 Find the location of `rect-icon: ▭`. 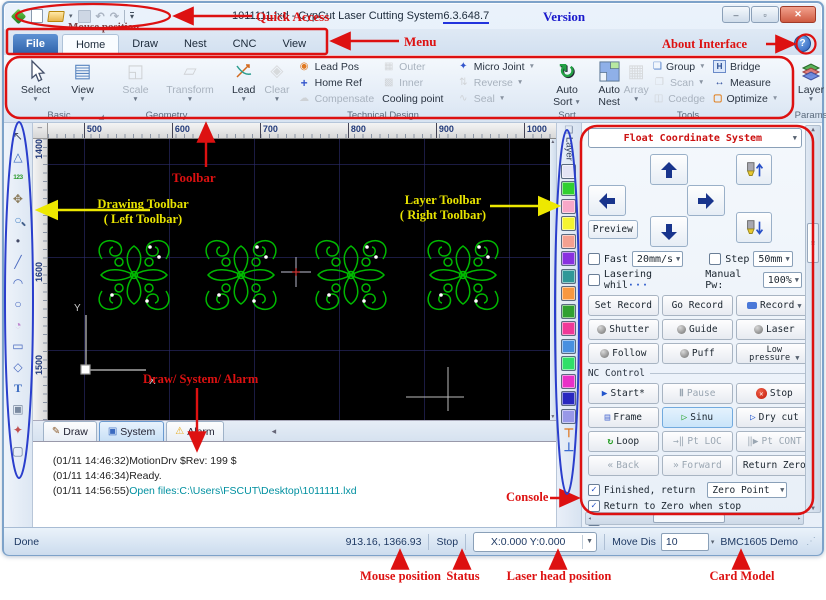

rect-icon: ▭ is located at coordinates (18, 346).